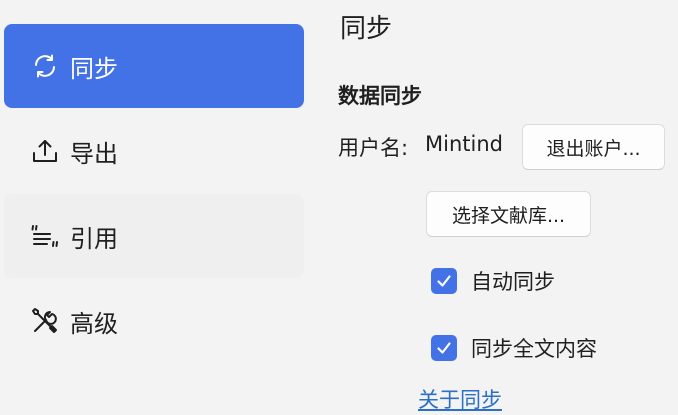 The image size is (678, 415). What do you see at coordinates (366, 29) in the screenshot?
I see `page-title: 同步` at bounding box center [366, 29].